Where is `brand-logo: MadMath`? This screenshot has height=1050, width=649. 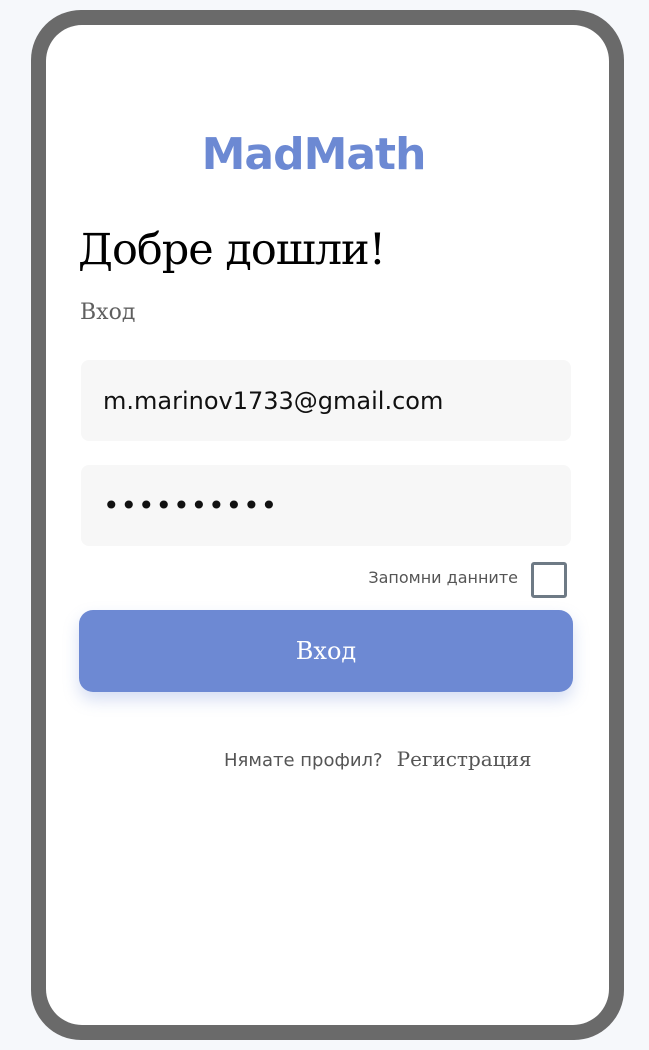
brand-logo: MadMath is located at coordinates (314, 154).